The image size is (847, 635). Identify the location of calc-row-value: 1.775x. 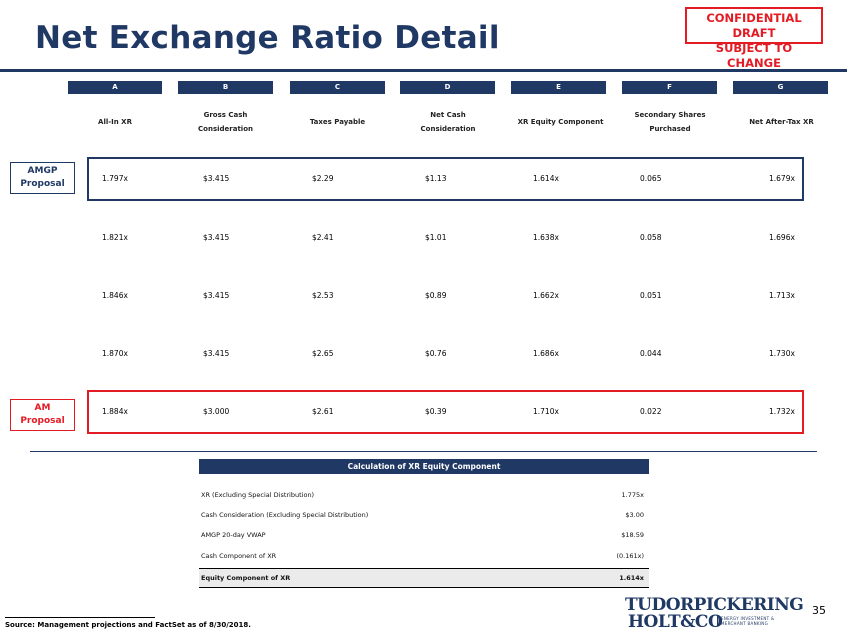
(632, 495).